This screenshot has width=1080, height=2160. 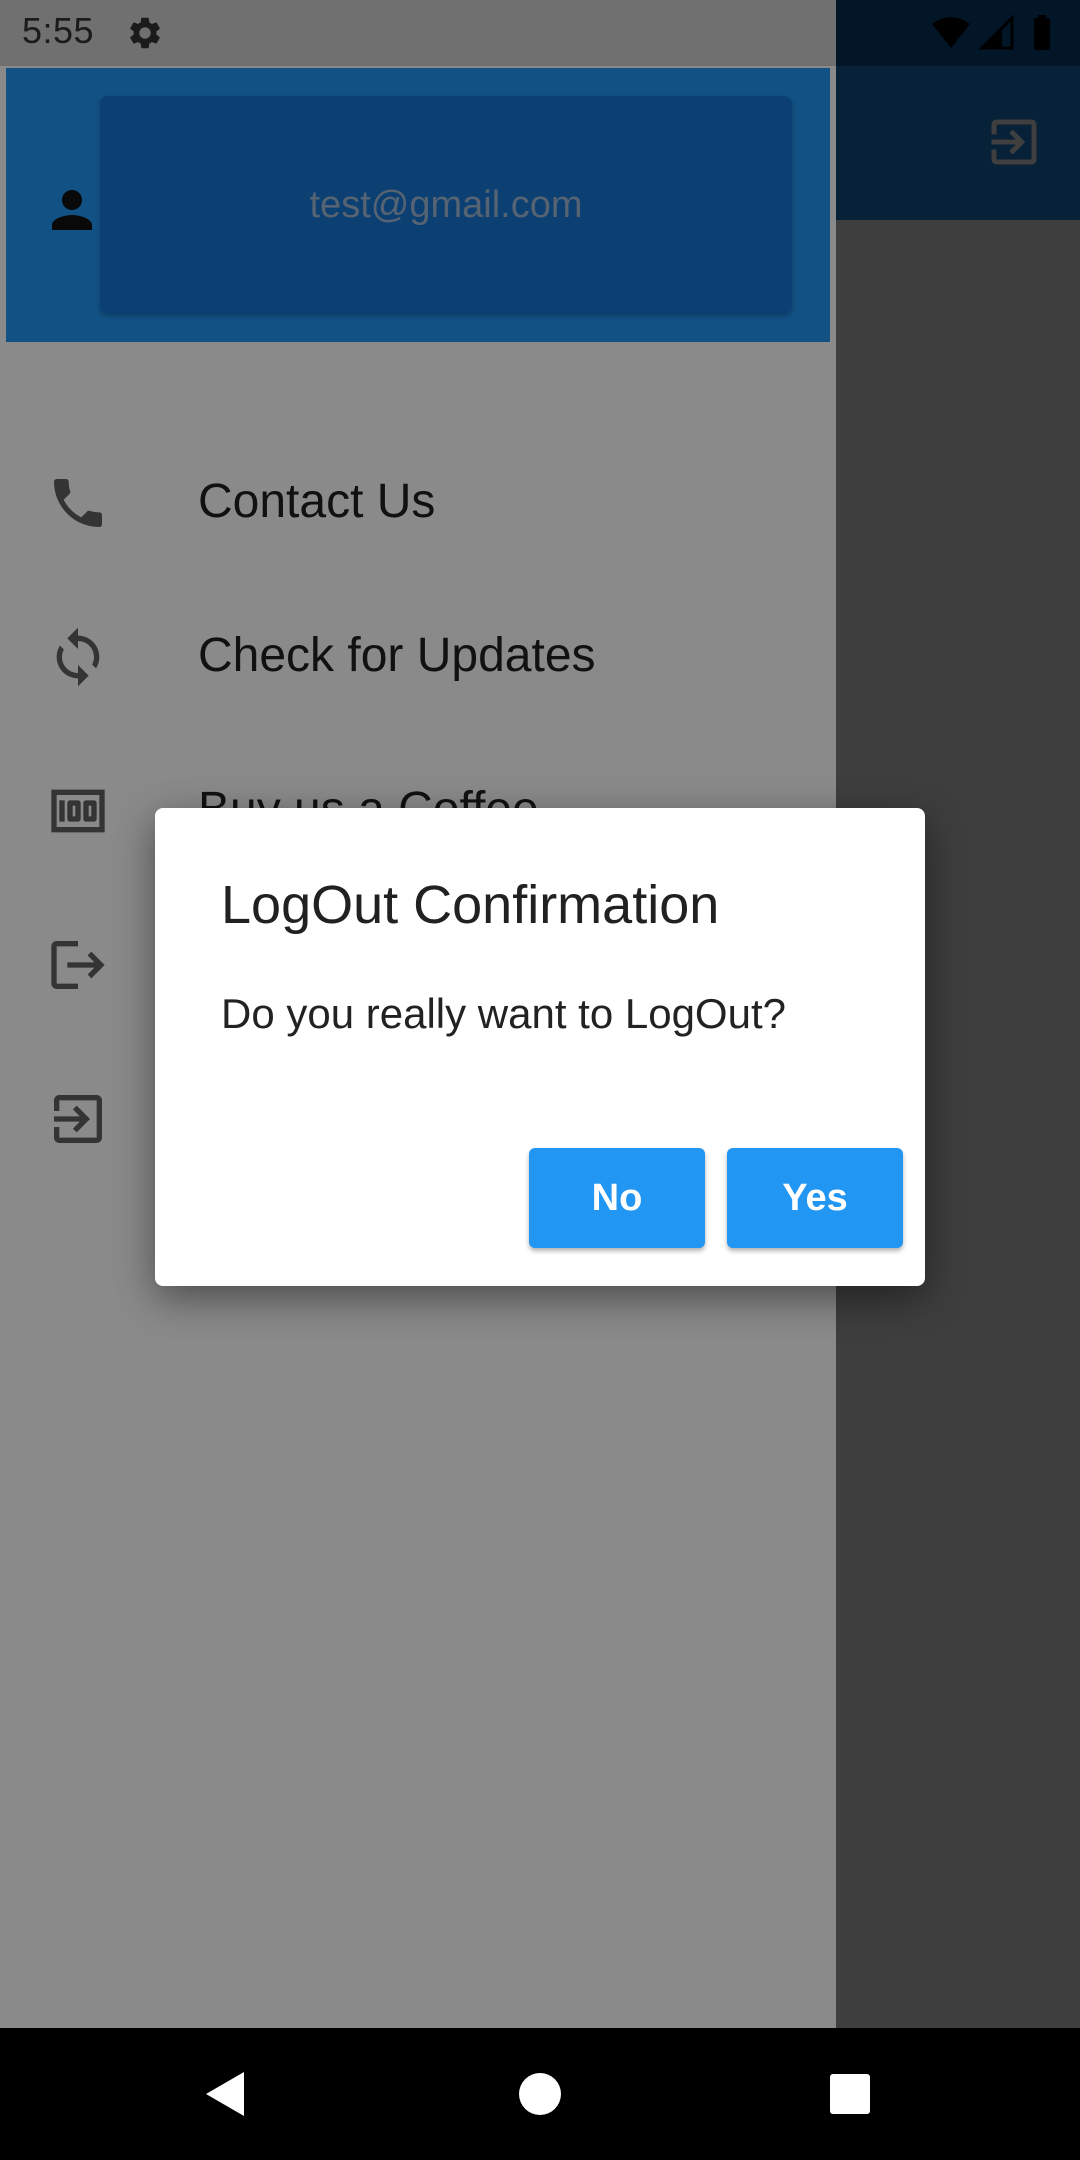 I want to click on home-icon, so click(x=540, y=2094).